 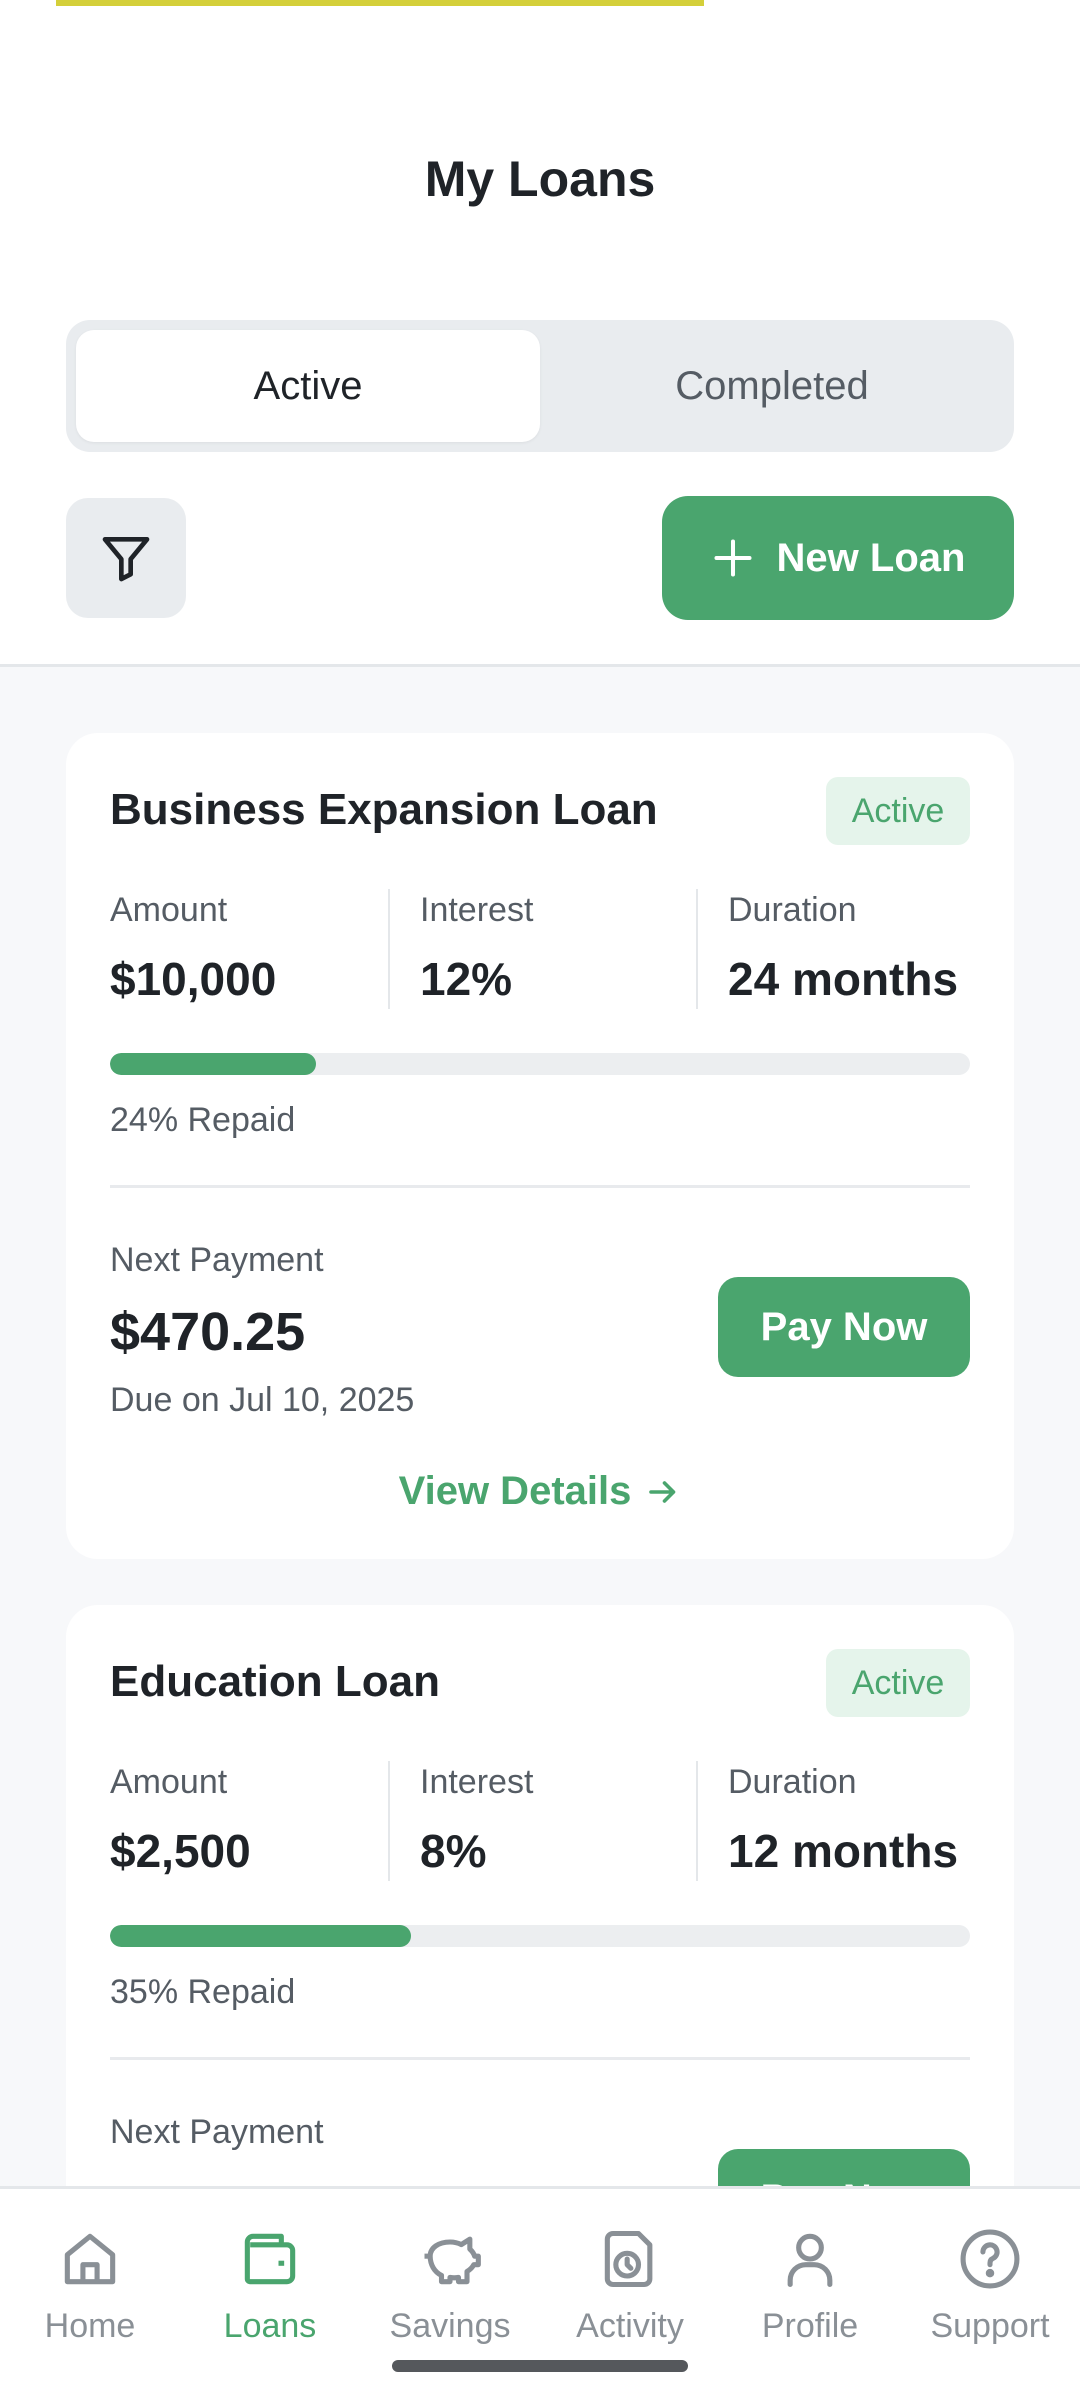 I want to click on due-date-text: Due on Jul 10, 2025, so click(x=262, y=1400).